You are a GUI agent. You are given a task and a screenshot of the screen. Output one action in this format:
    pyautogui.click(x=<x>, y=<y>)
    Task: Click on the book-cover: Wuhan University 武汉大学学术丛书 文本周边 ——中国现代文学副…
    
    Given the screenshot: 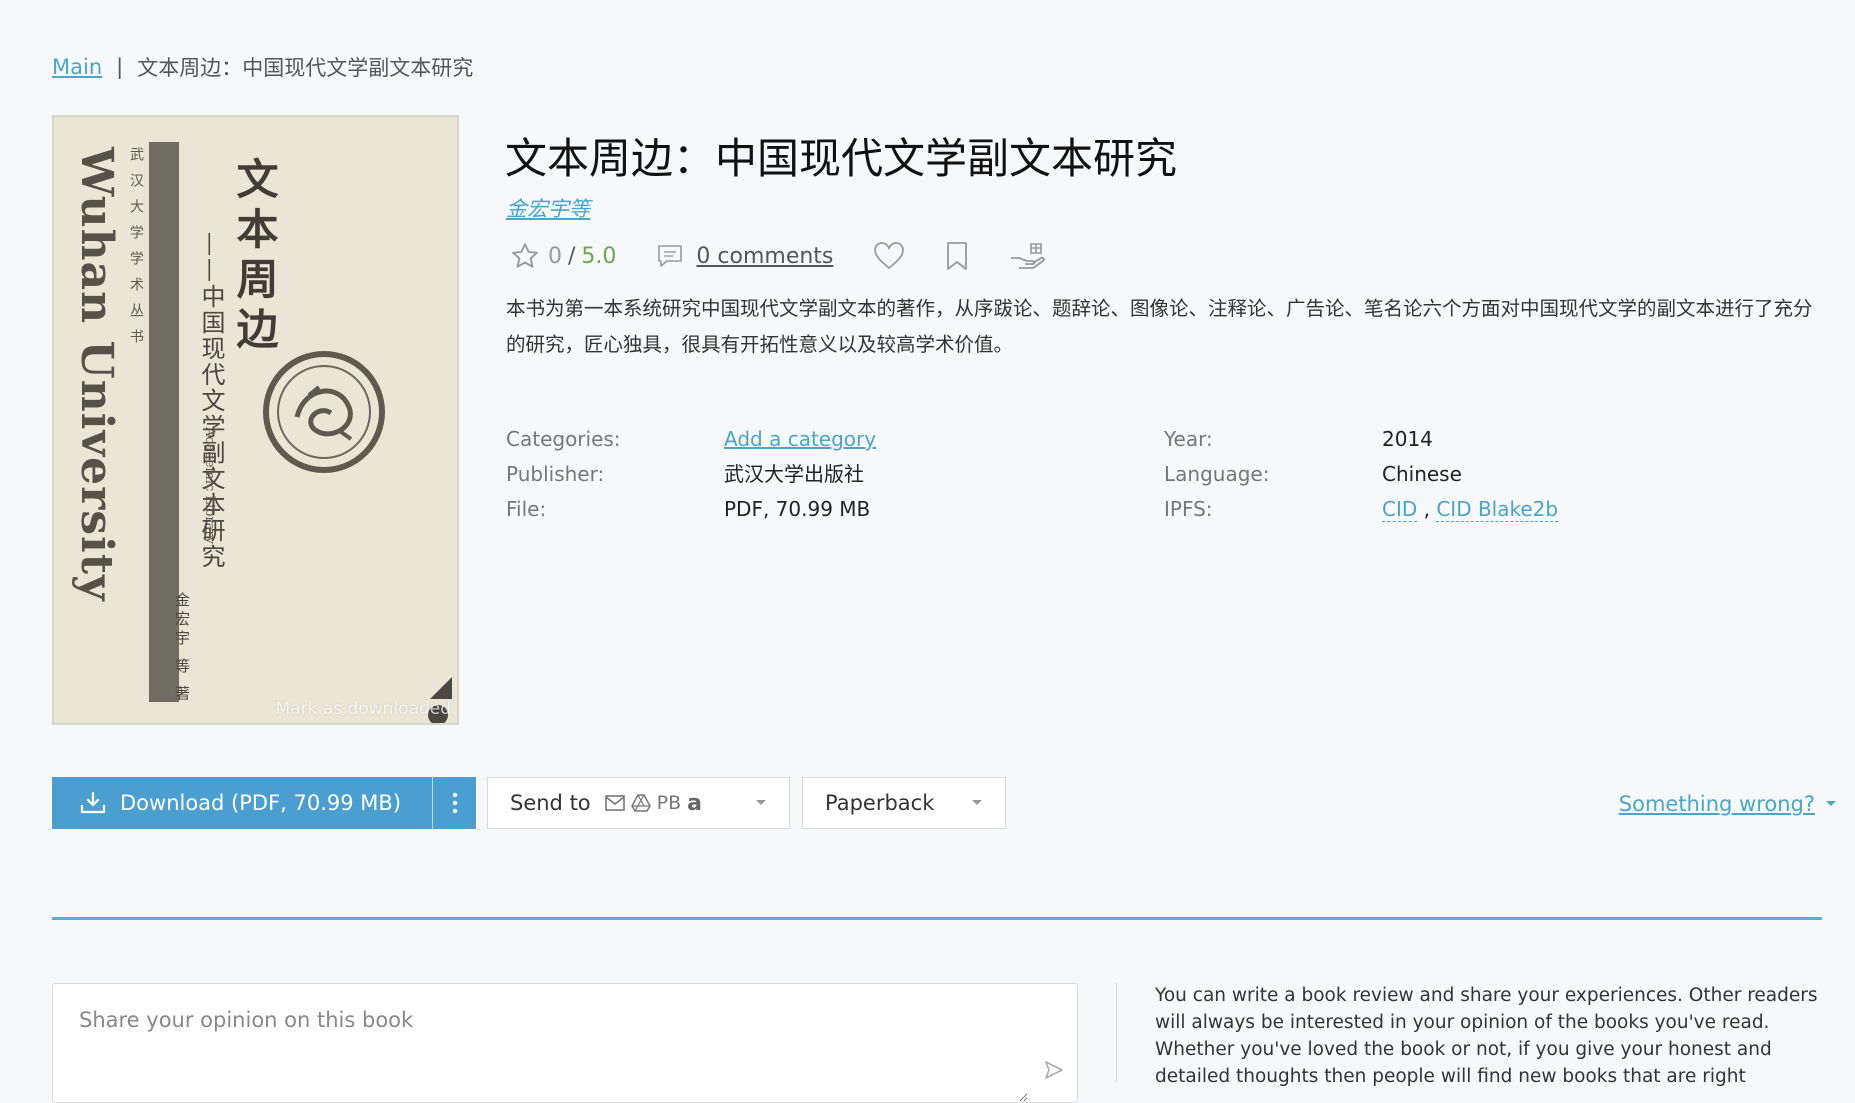 What is the action you would take?
    pyautogui.click(x=255, y=420)
    